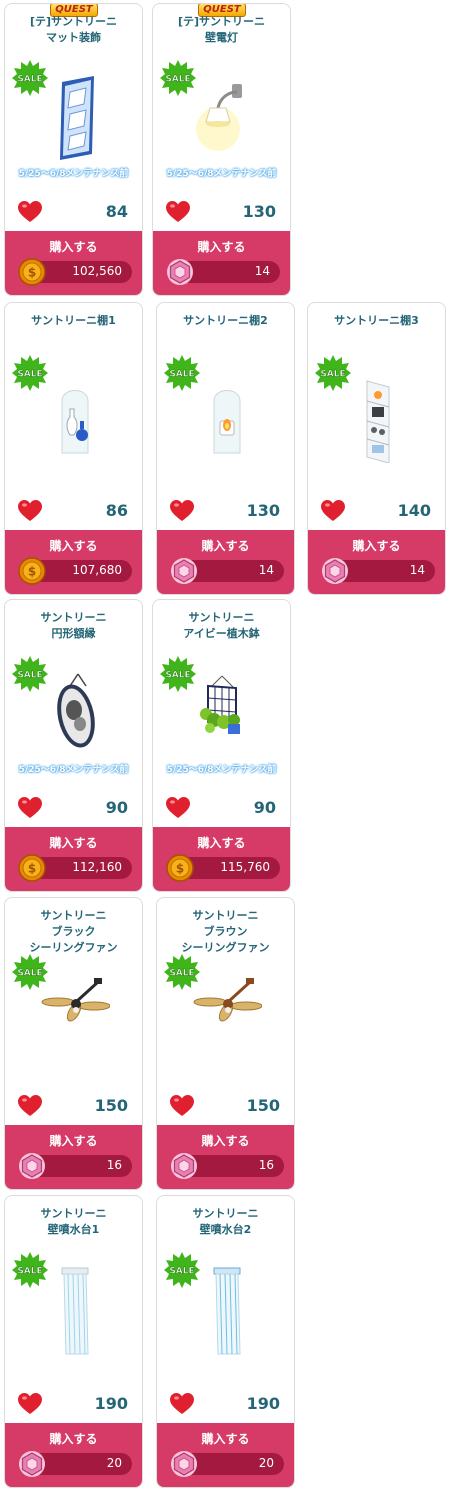 Image resolution: width=449 pixels, height=1491 pixels. I want to click on wall-fountain-1-image, so click(75, 1311).